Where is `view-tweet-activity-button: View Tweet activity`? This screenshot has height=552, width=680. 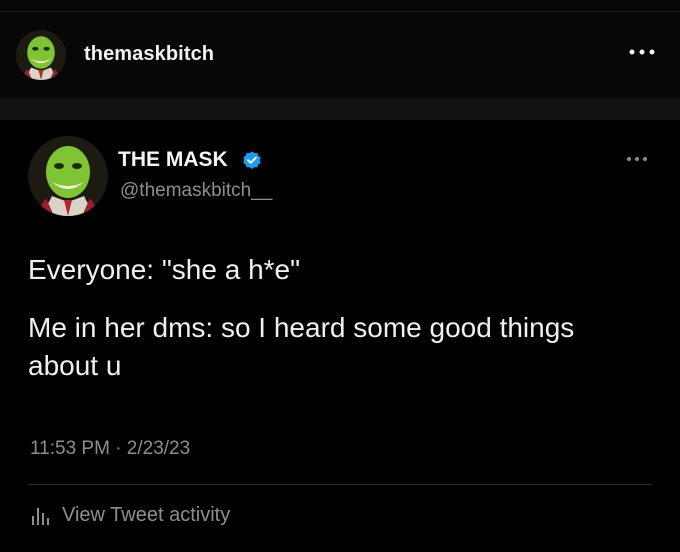
view-tweet-activity-button: View Tweet activity is located at coordinates (129, 515).